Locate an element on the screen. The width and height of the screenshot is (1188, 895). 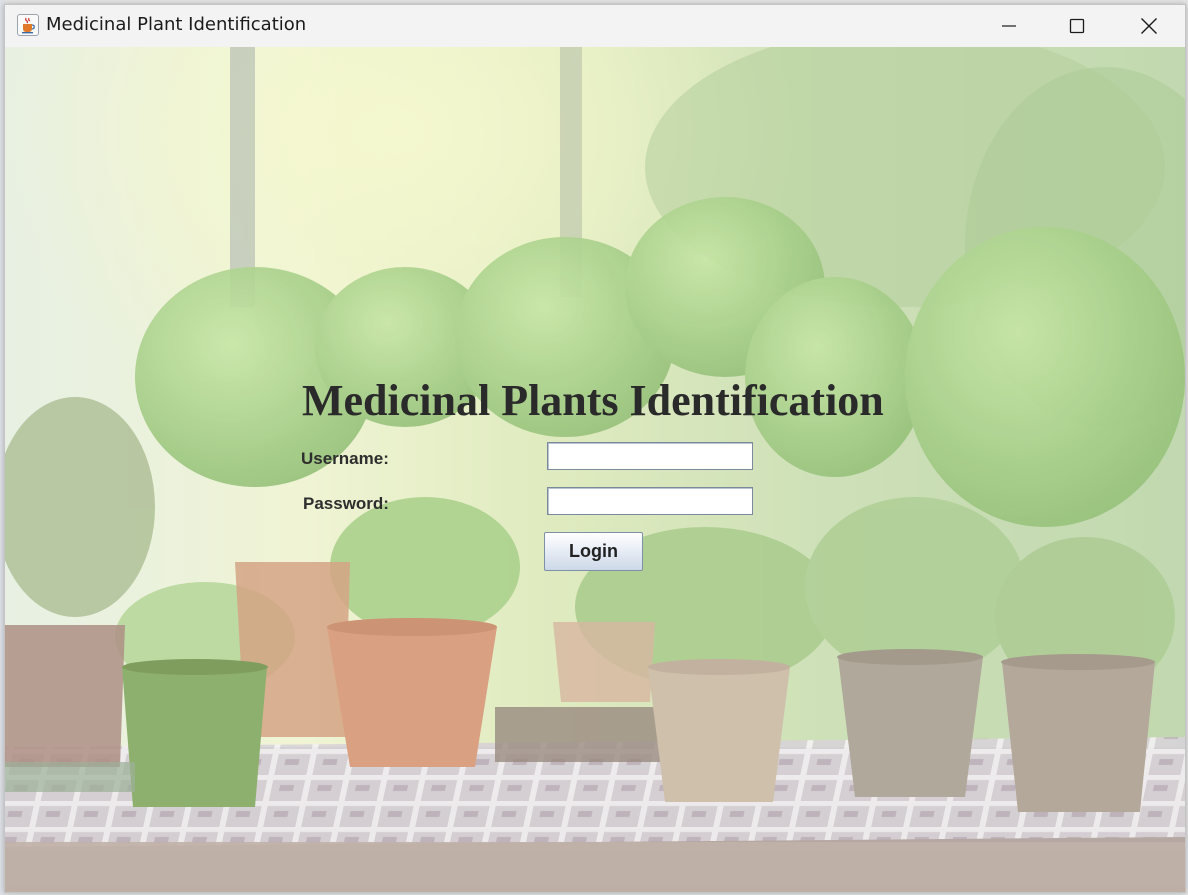
close-icon is located at coordinates (1149, 26).